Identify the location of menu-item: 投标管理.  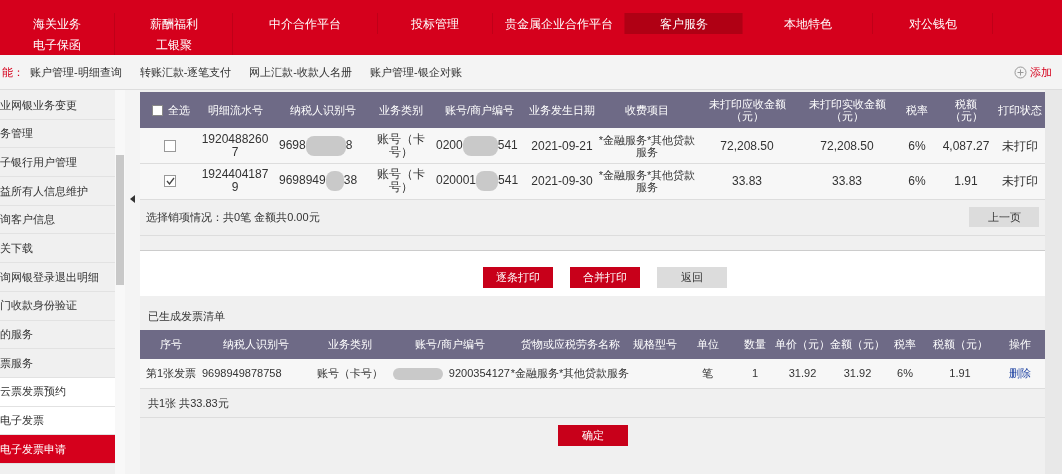
(435, 23).